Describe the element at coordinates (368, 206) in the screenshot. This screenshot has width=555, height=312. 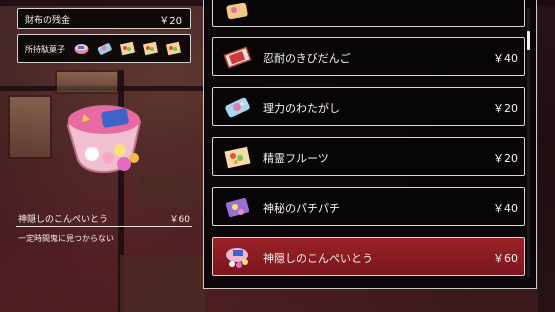
I see `shop-item-row-pachipachi: 神秘のパチパチ ￥40` at that location.